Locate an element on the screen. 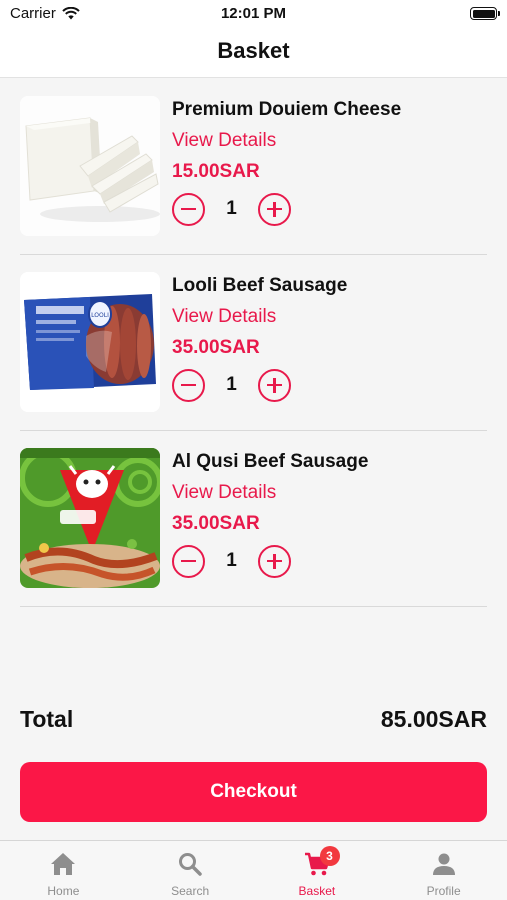  tab-search: Search is located at coordinates (190, 870).